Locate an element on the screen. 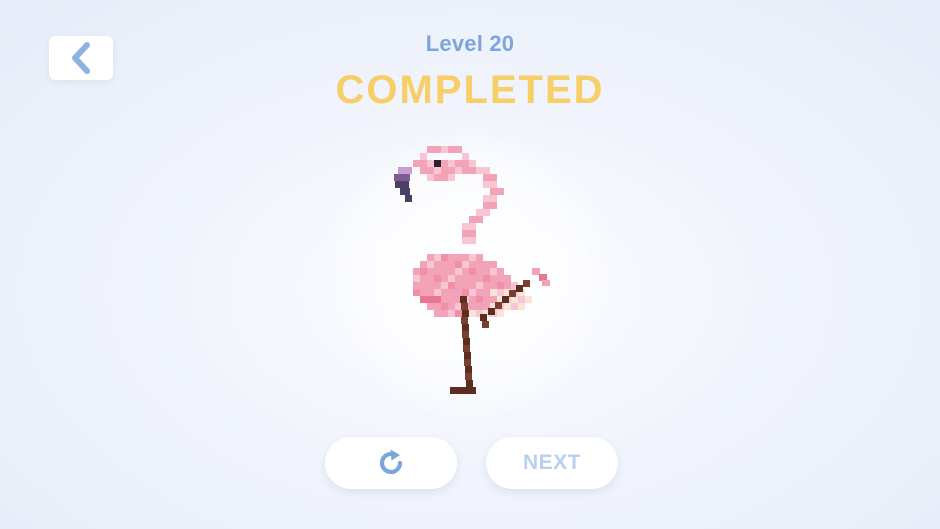 The image size is (940, 529). next-button: NEXT is located at coordinates (552, 463).